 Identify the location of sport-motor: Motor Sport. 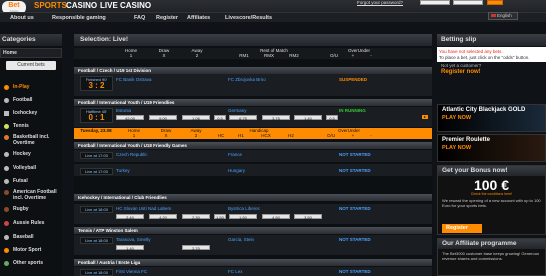
(31, 250).